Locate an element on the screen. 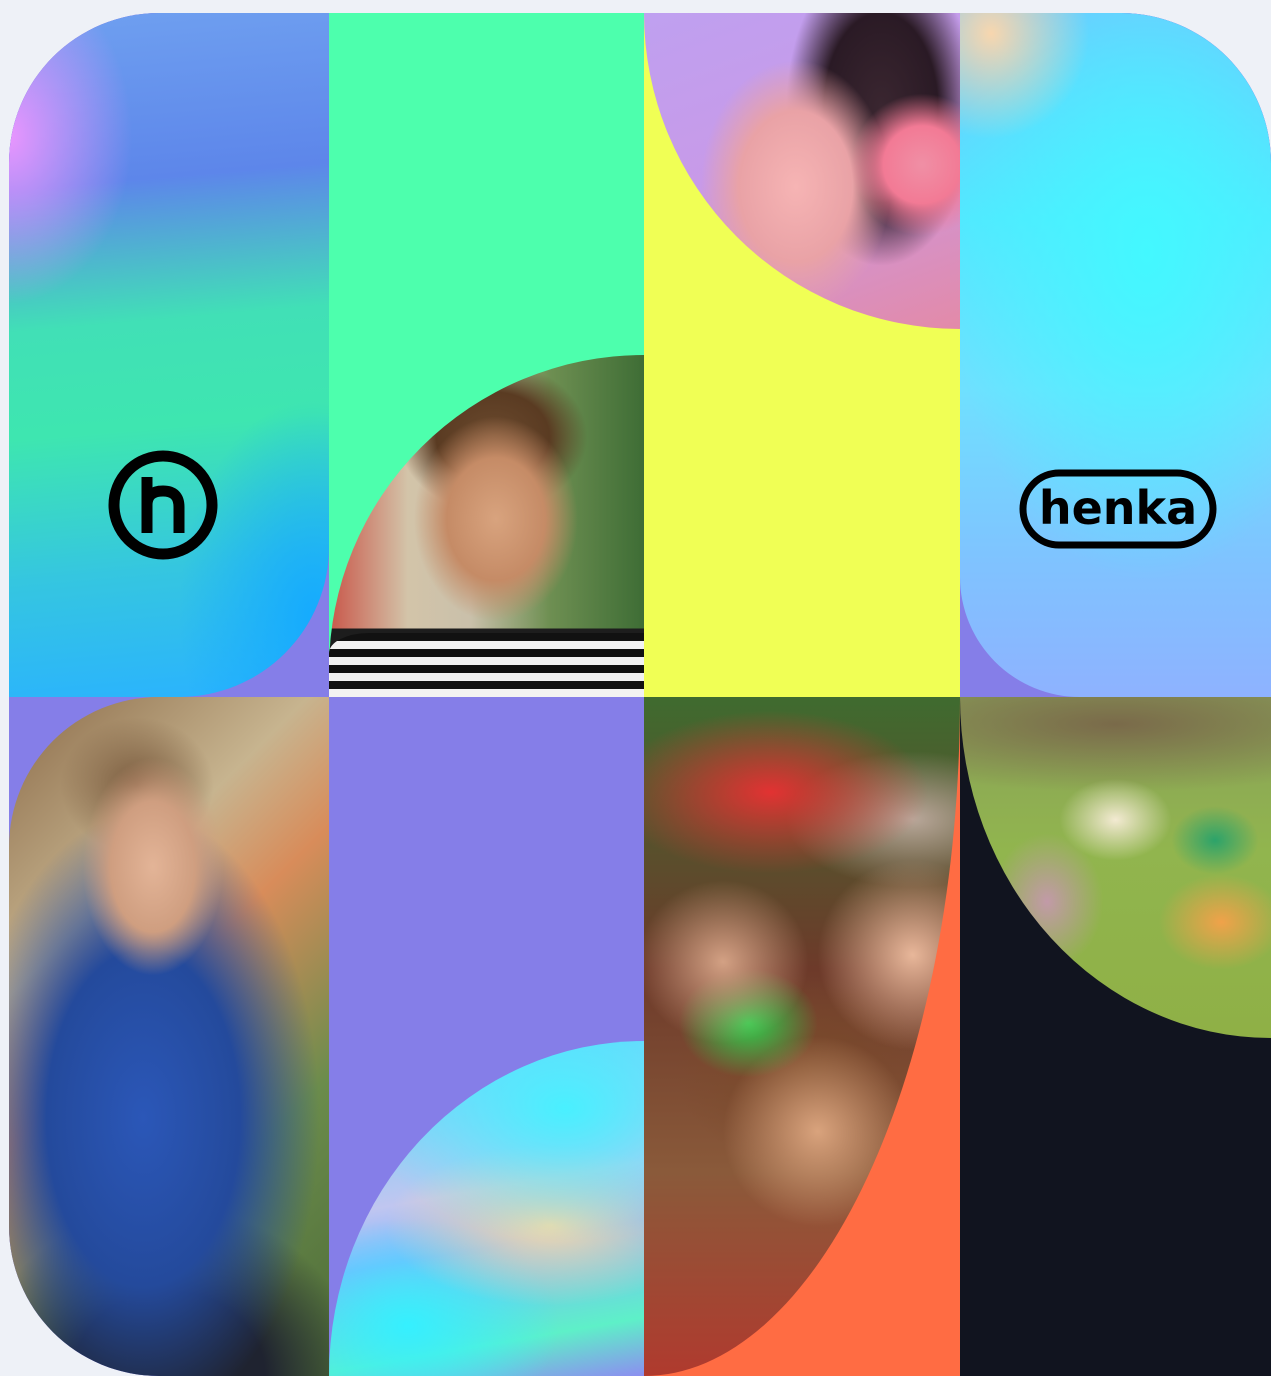 The image size is (1271, 1376). friends-lying-on-grass-photo is located at coordinates (802, 1036).